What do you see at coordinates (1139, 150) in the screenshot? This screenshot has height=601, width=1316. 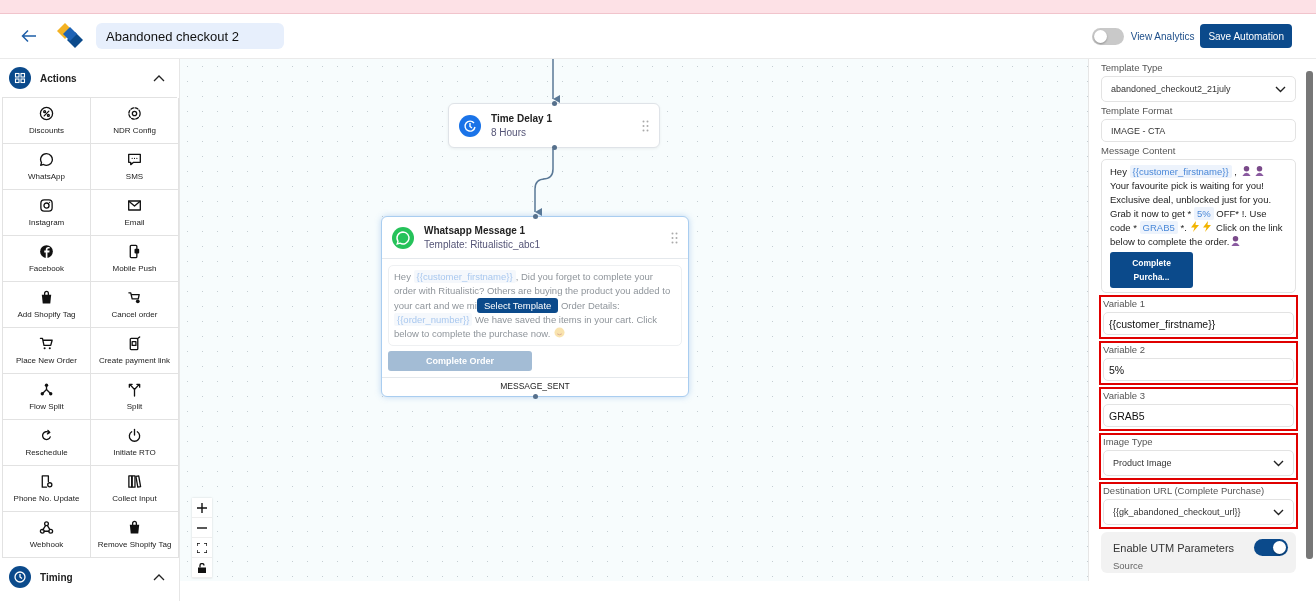 I see `field-label: Message Content` at bounding box center [1139, 150].